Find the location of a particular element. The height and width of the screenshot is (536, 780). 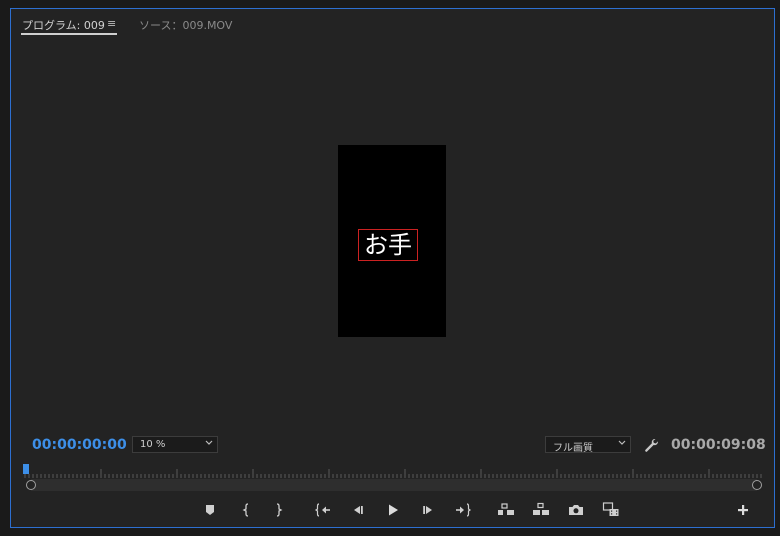

step-back-button is located at coordinates (358, 510).